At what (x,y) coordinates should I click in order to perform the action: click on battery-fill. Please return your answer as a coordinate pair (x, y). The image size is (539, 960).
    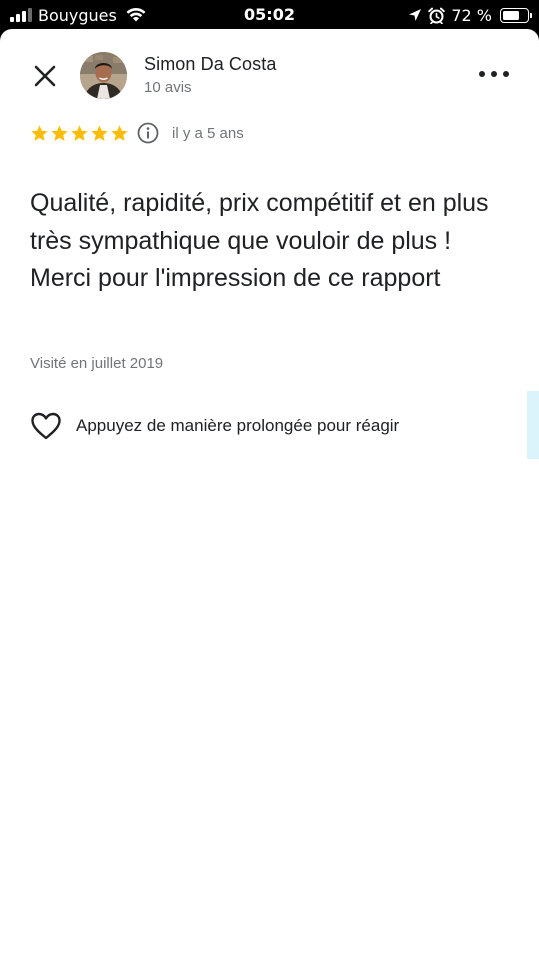
    Looking at the image, I should click on (511, 15).